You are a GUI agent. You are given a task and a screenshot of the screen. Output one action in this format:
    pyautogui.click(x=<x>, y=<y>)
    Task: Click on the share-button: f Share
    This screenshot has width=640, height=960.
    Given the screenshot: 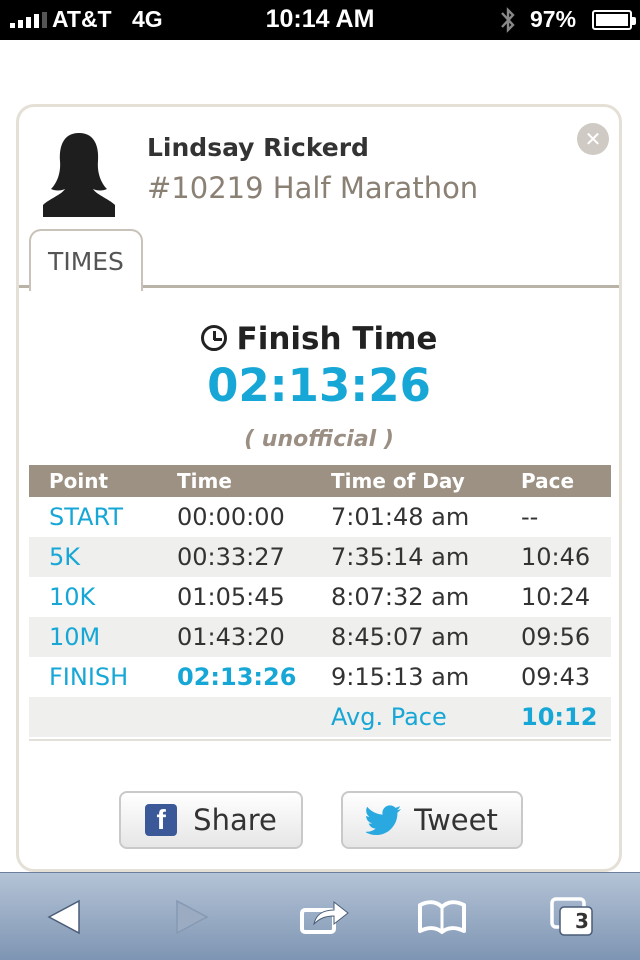 What is the action you would take?
    pyautogui.click(x=211, y=820)
    